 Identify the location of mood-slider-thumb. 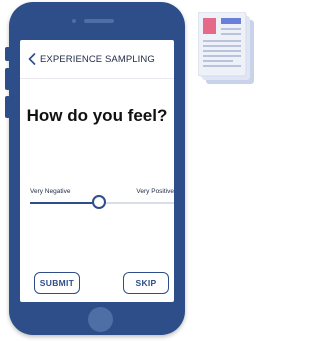
(99, 202).